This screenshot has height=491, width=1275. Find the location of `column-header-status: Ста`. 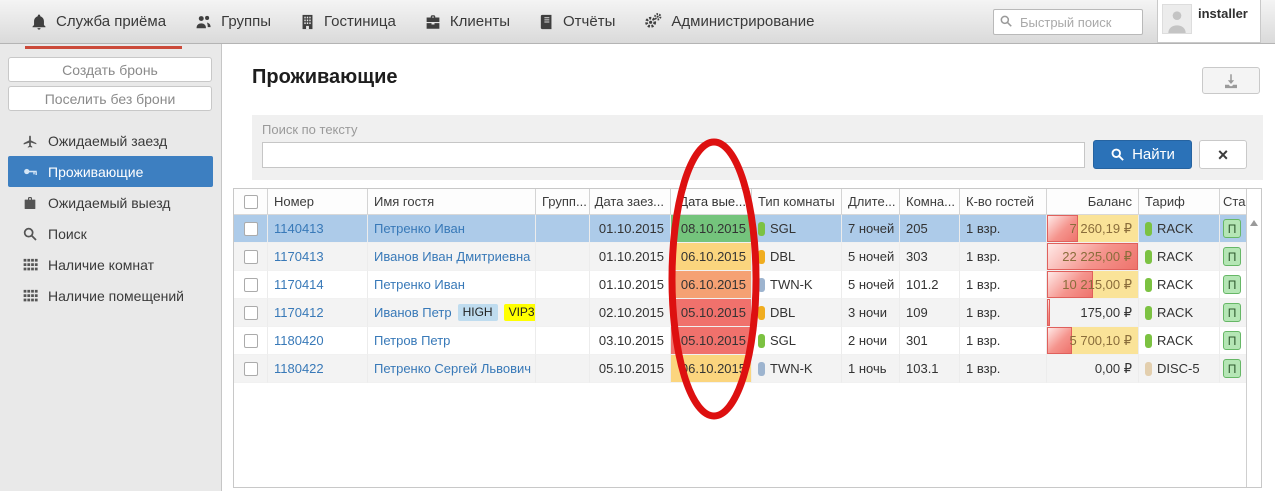

column-header-status: Ста is located at coordinates (1233, 201).